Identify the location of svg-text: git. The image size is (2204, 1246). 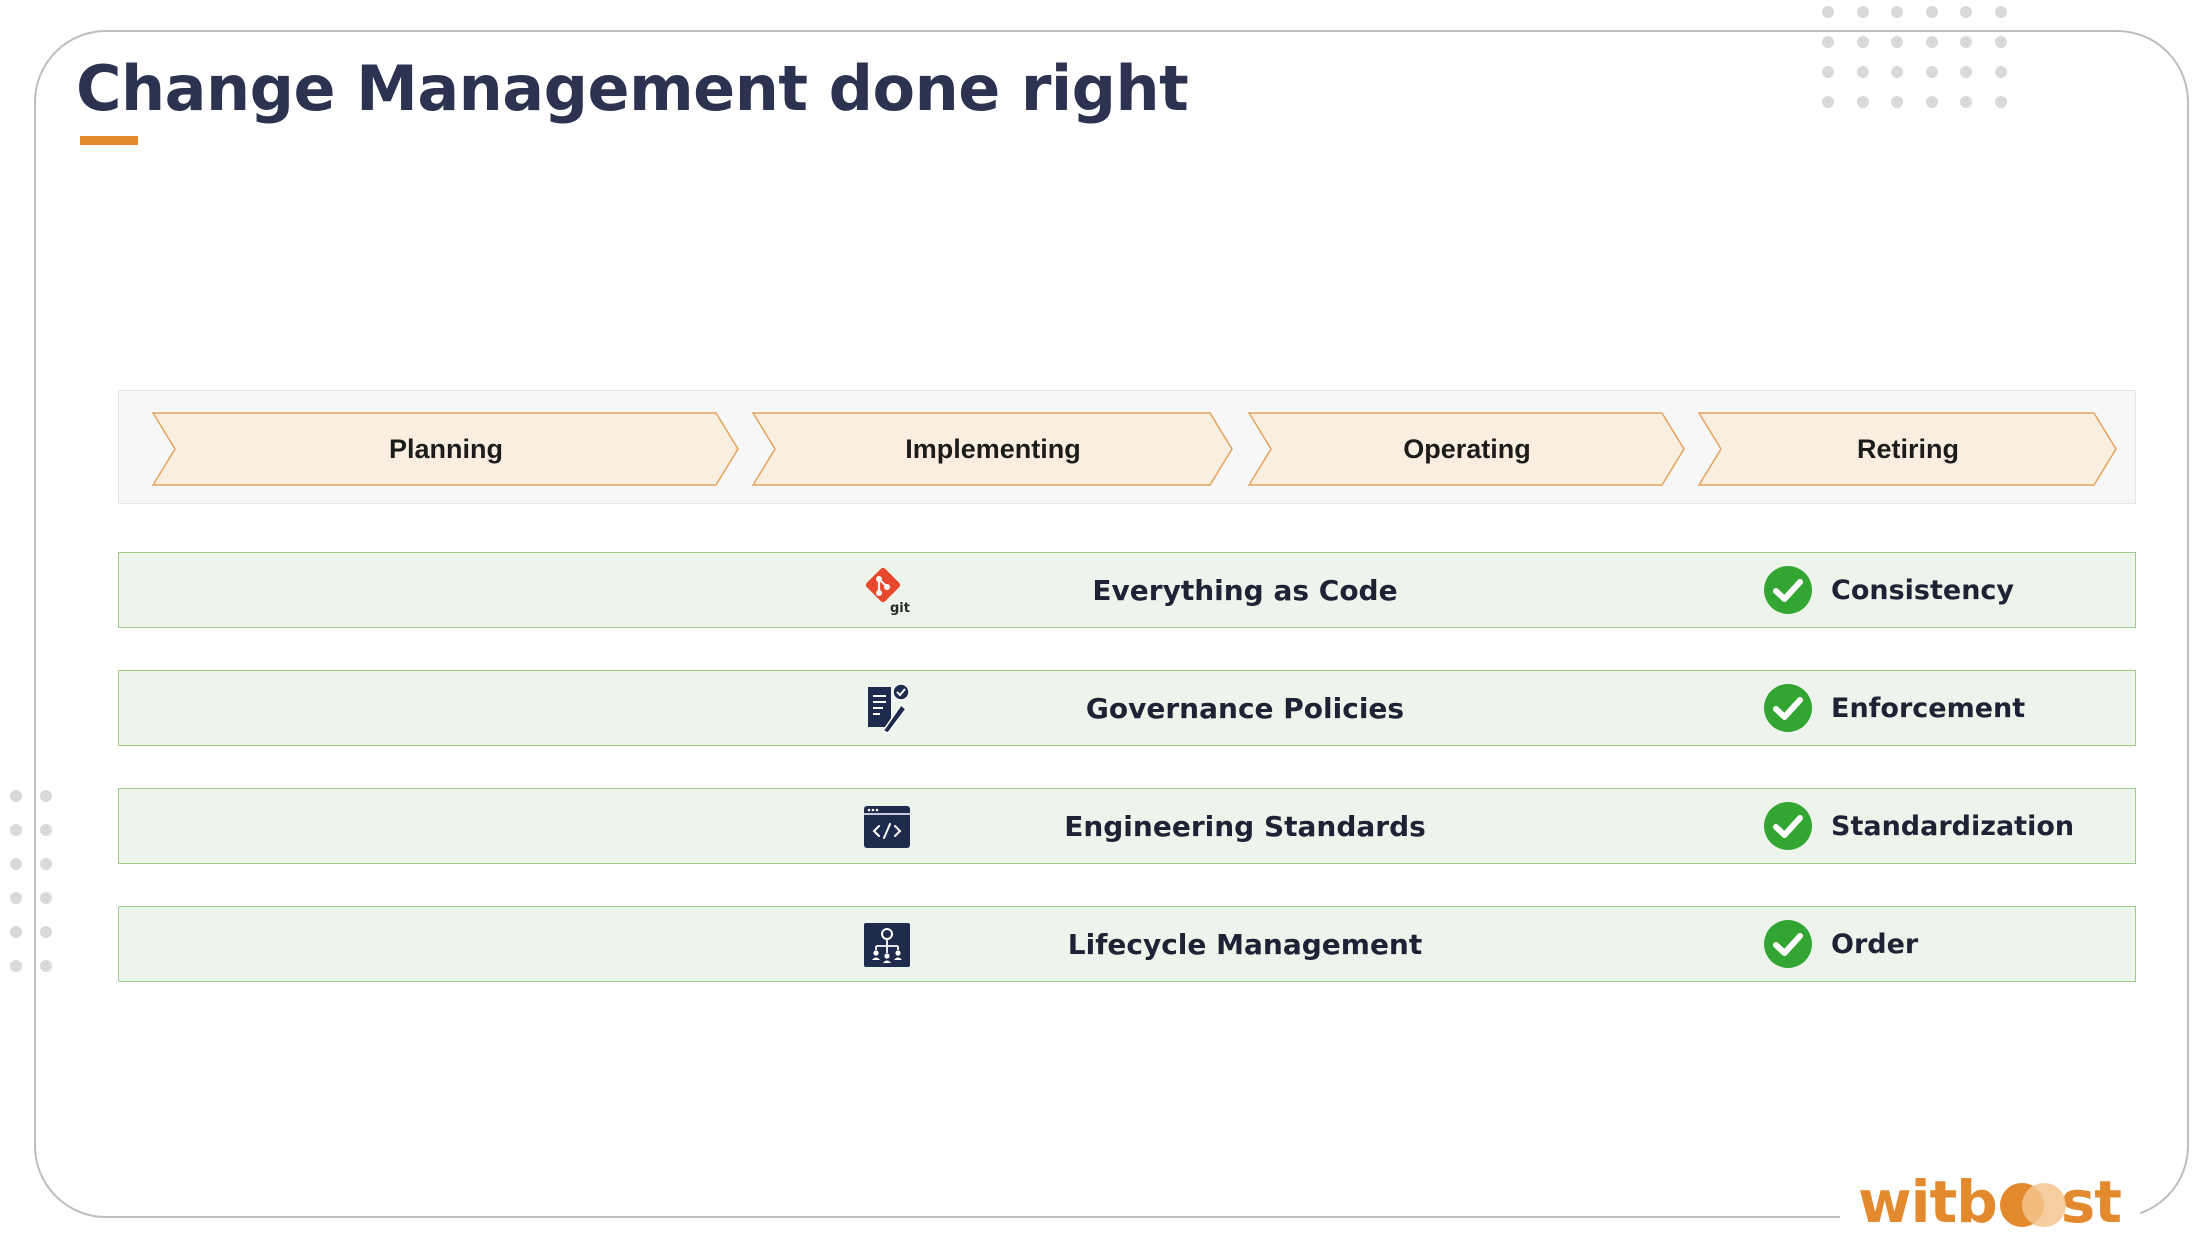
(900, 608).